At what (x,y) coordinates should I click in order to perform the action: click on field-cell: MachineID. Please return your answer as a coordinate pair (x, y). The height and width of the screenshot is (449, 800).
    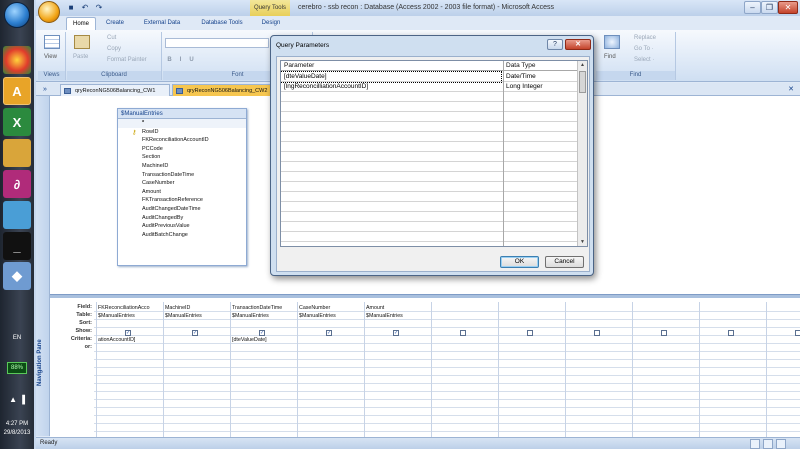
    Looking at the image, I should click on (197, 308).